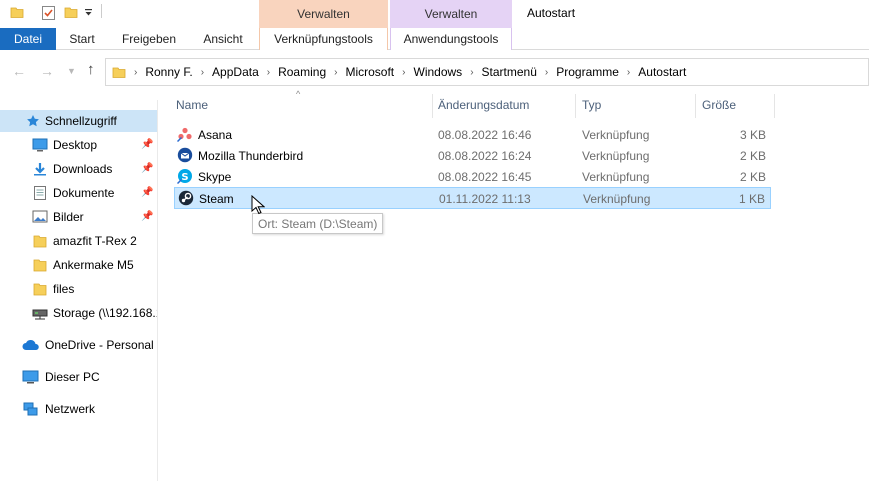 The image size is (869, 481). What do you see at coordinates (215, 135) in the screenshot?
I see `file-name: Asana` at bounding box center [215, 135].